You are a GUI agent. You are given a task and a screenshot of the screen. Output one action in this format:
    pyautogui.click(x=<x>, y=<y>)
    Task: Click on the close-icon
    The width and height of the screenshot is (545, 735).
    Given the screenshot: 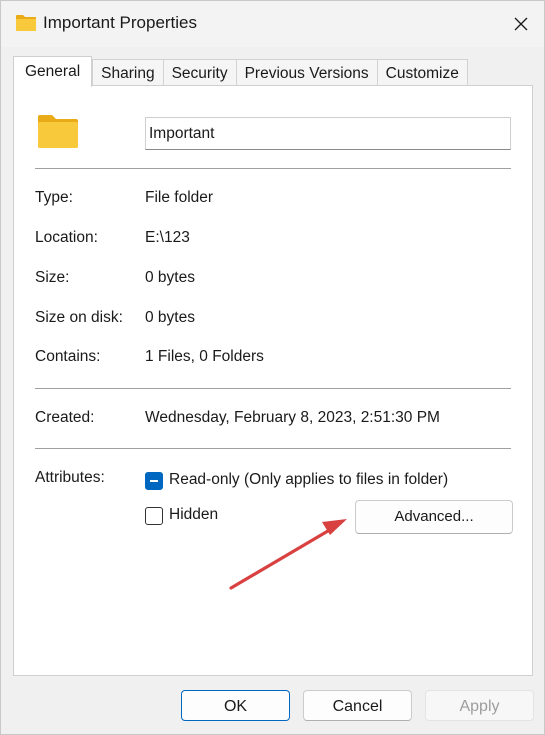 What is the action you would take?
    pyautogui.click(x=521, y=24)
    